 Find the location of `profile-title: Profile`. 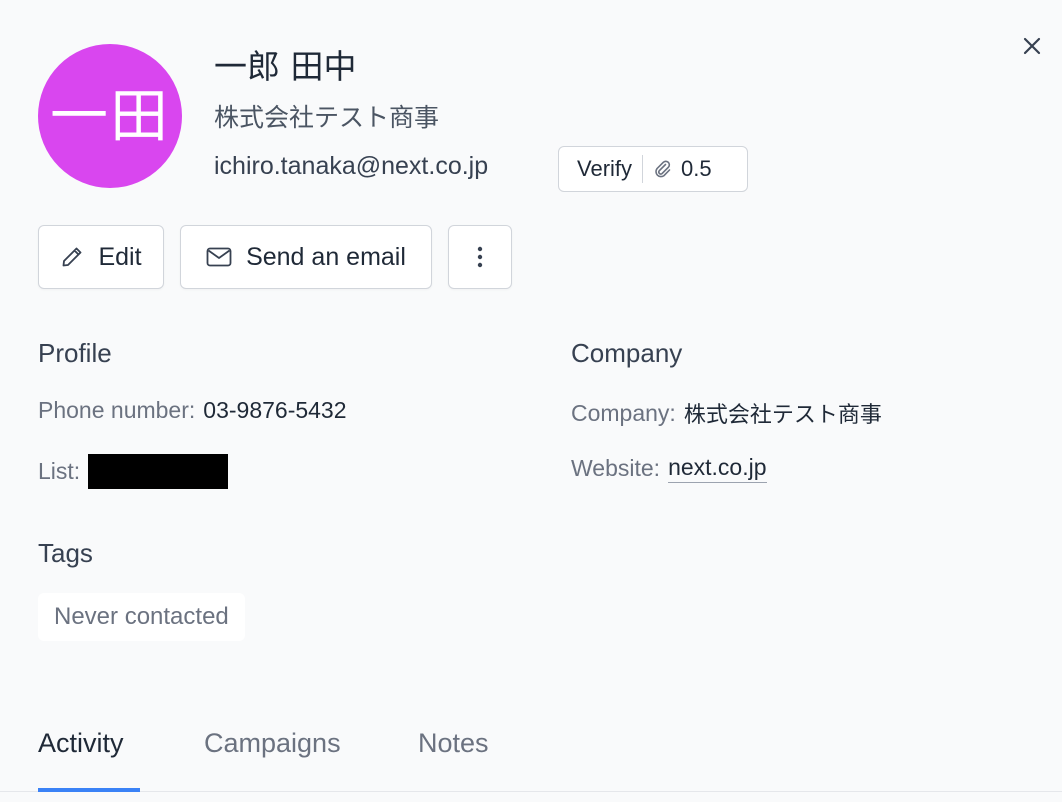

profile-title: Profile is located at coordinates (75, 353).